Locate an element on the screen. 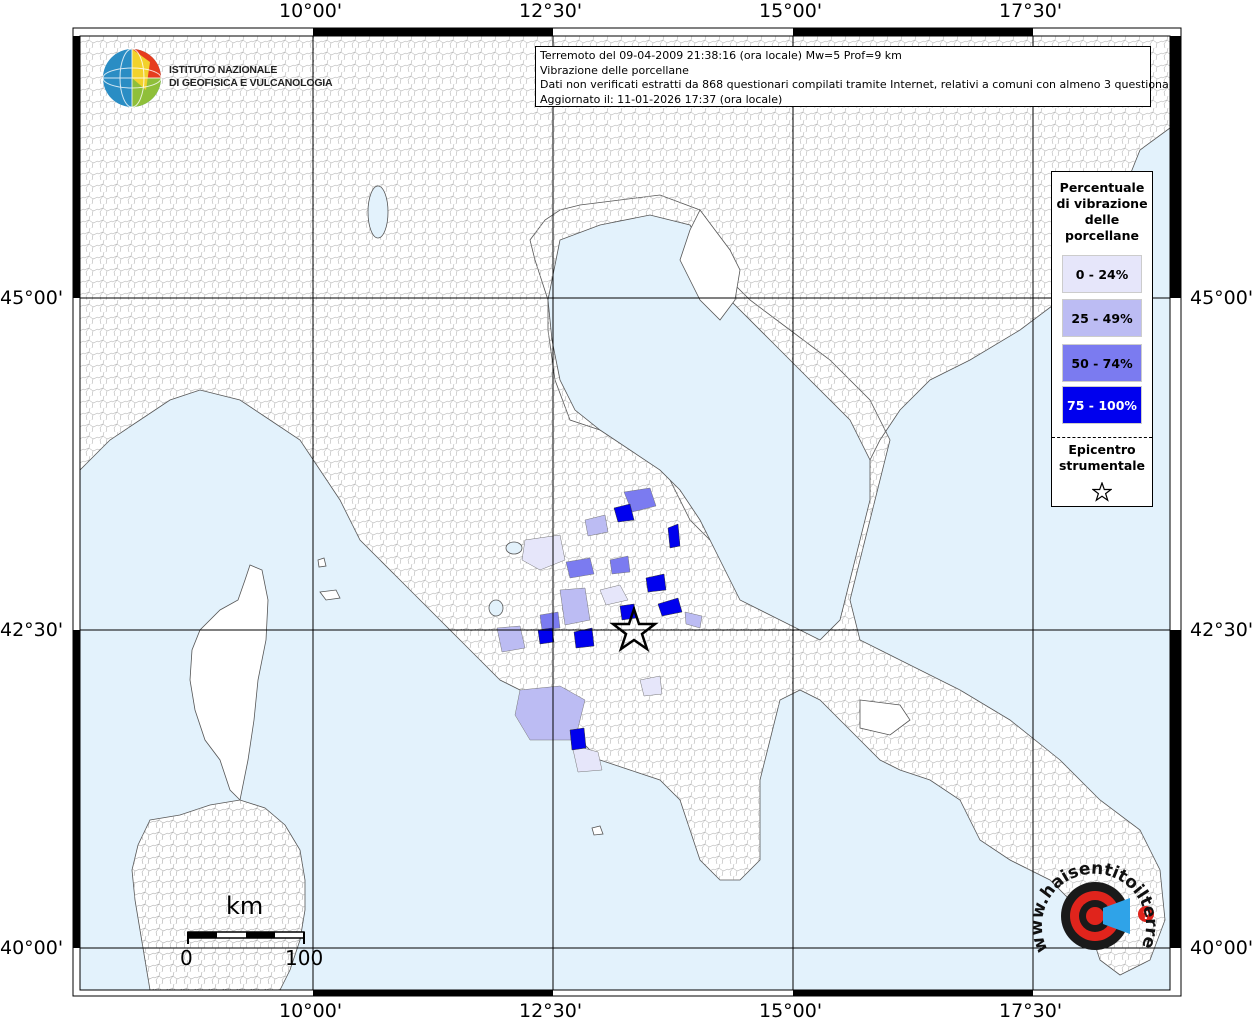  lat-tick-right-3: 40°00' is located at coordinates (1222, 948).